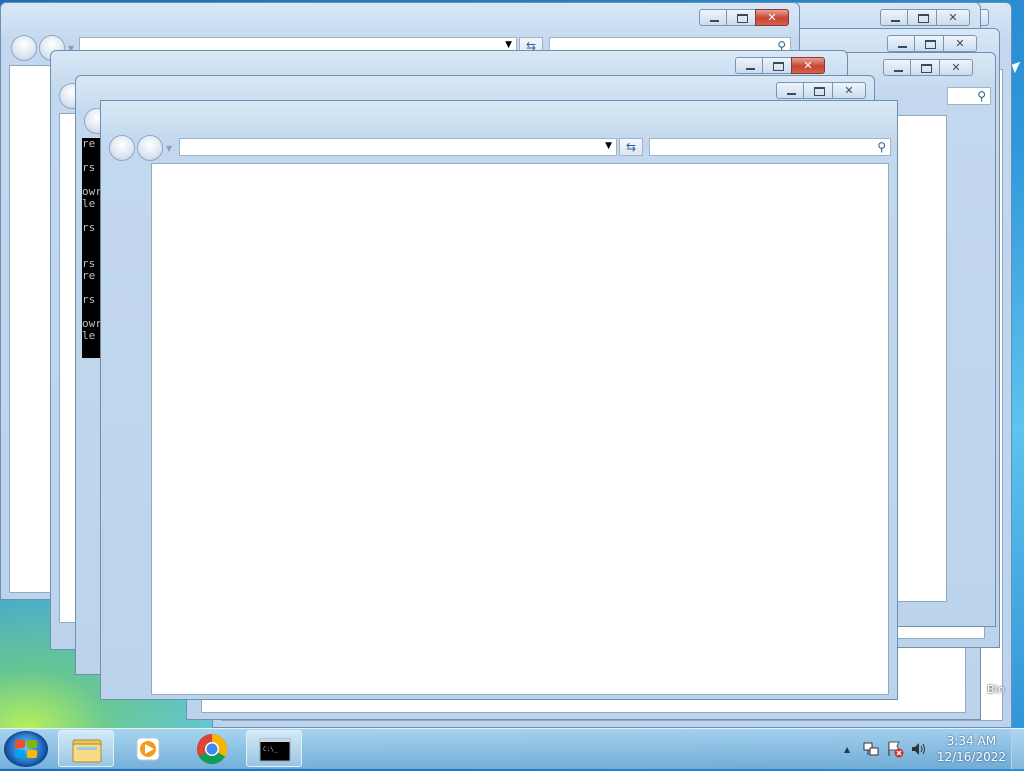 This screenshot has width=1024, height=771. I want to click on taskbar: C:\_ ▲ 3:34 AM 12/16/2022, so click(512, 748).